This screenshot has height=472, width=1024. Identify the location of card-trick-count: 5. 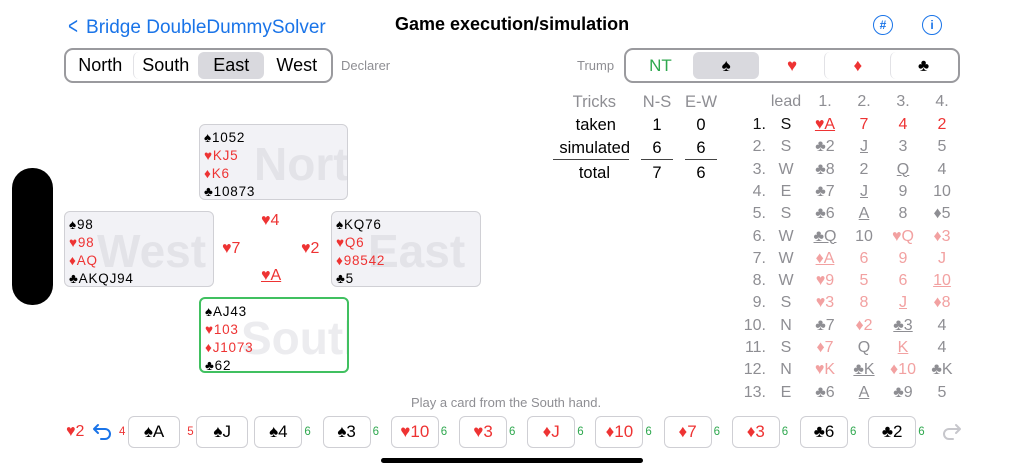
(190, 432).